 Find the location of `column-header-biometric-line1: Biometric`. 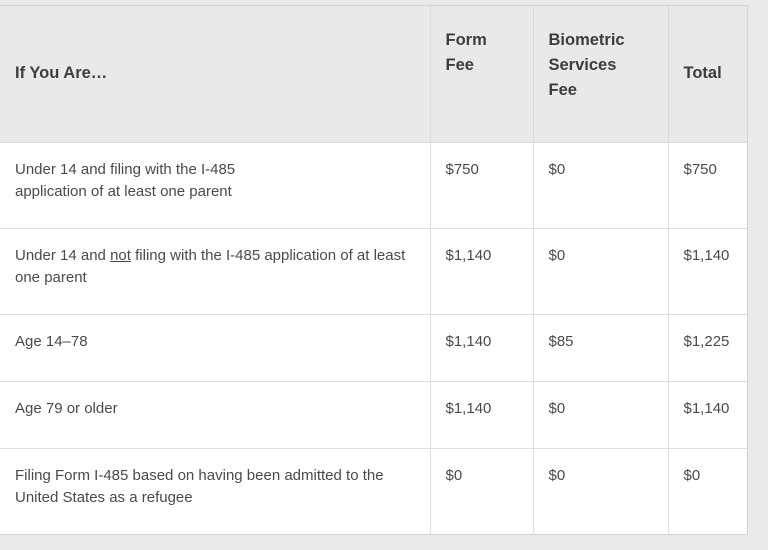

column-header-biometric-line1: Biometric is located at coordinates (586, 40).